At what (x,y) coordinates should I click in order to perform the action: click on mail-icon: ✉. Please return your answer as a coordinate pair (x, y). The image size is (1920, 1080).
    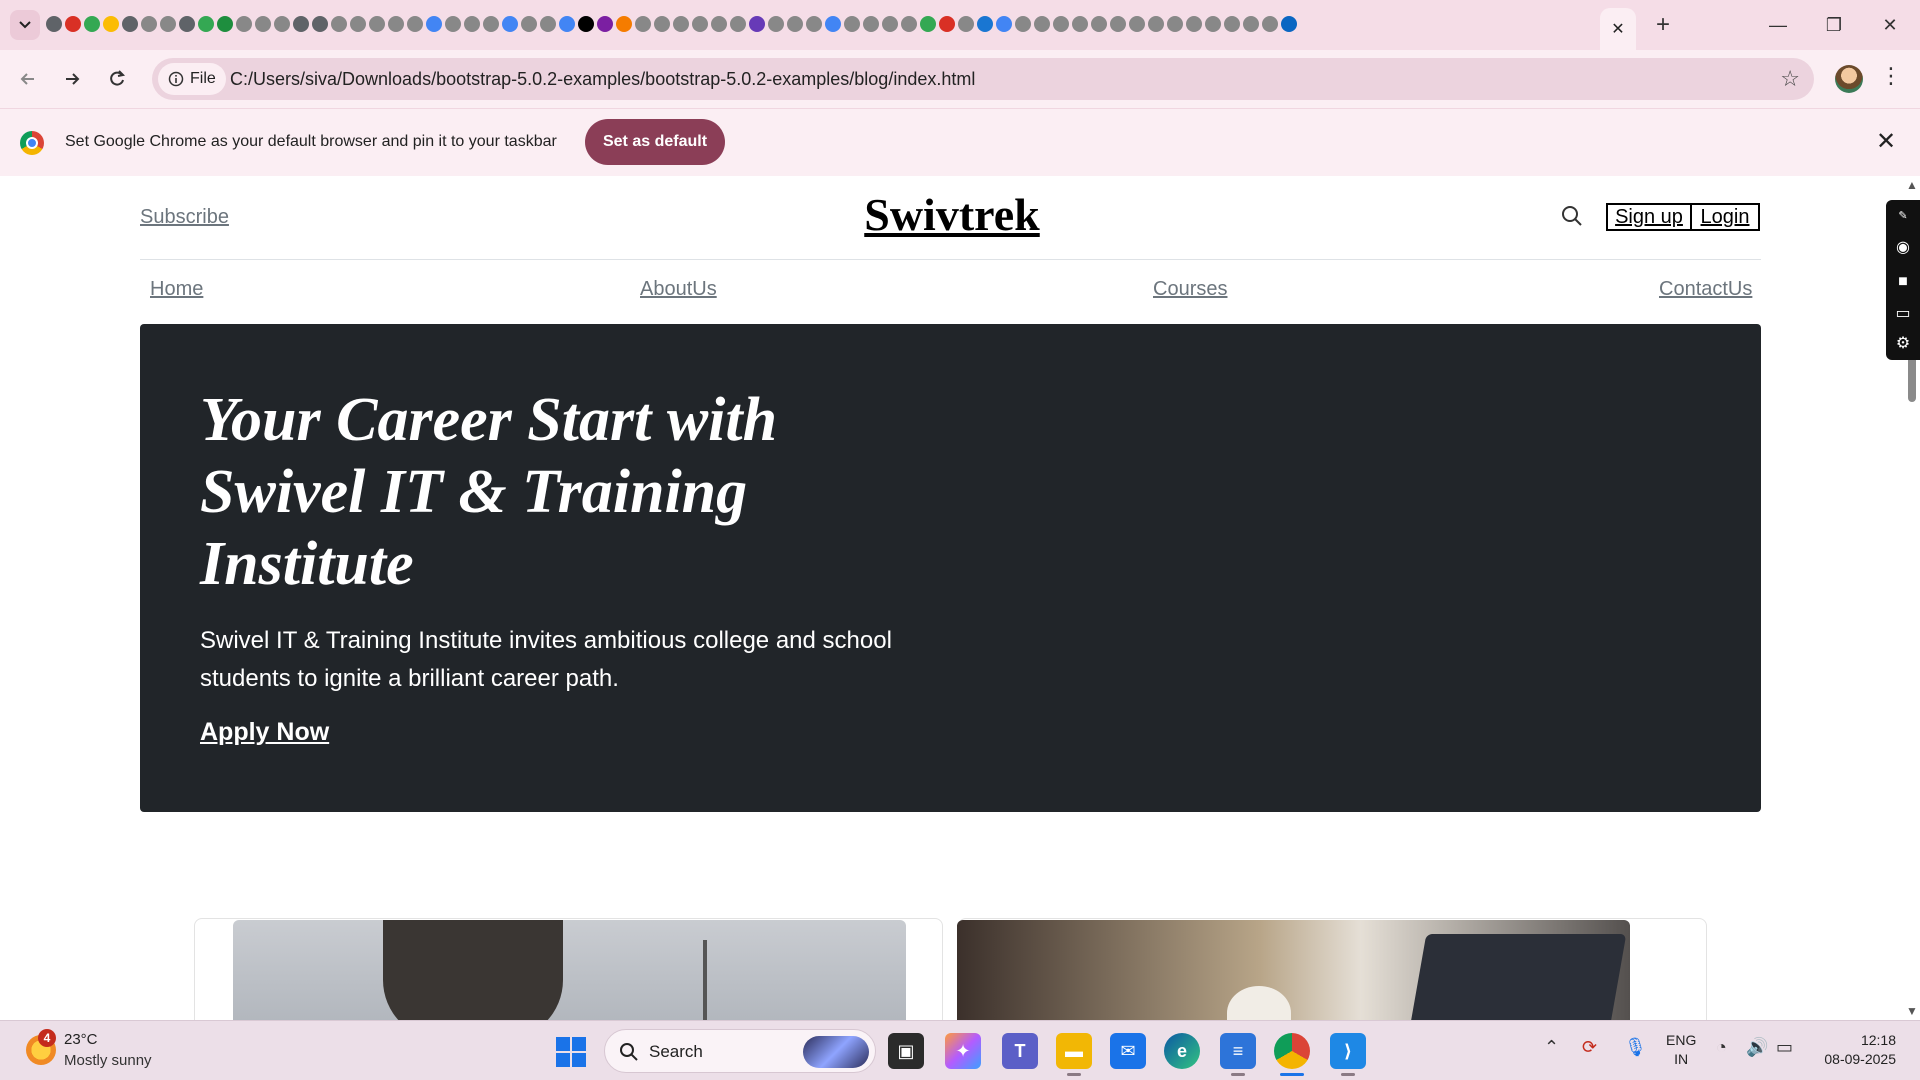
    Looking at the image, I should click on (1128, 1051).